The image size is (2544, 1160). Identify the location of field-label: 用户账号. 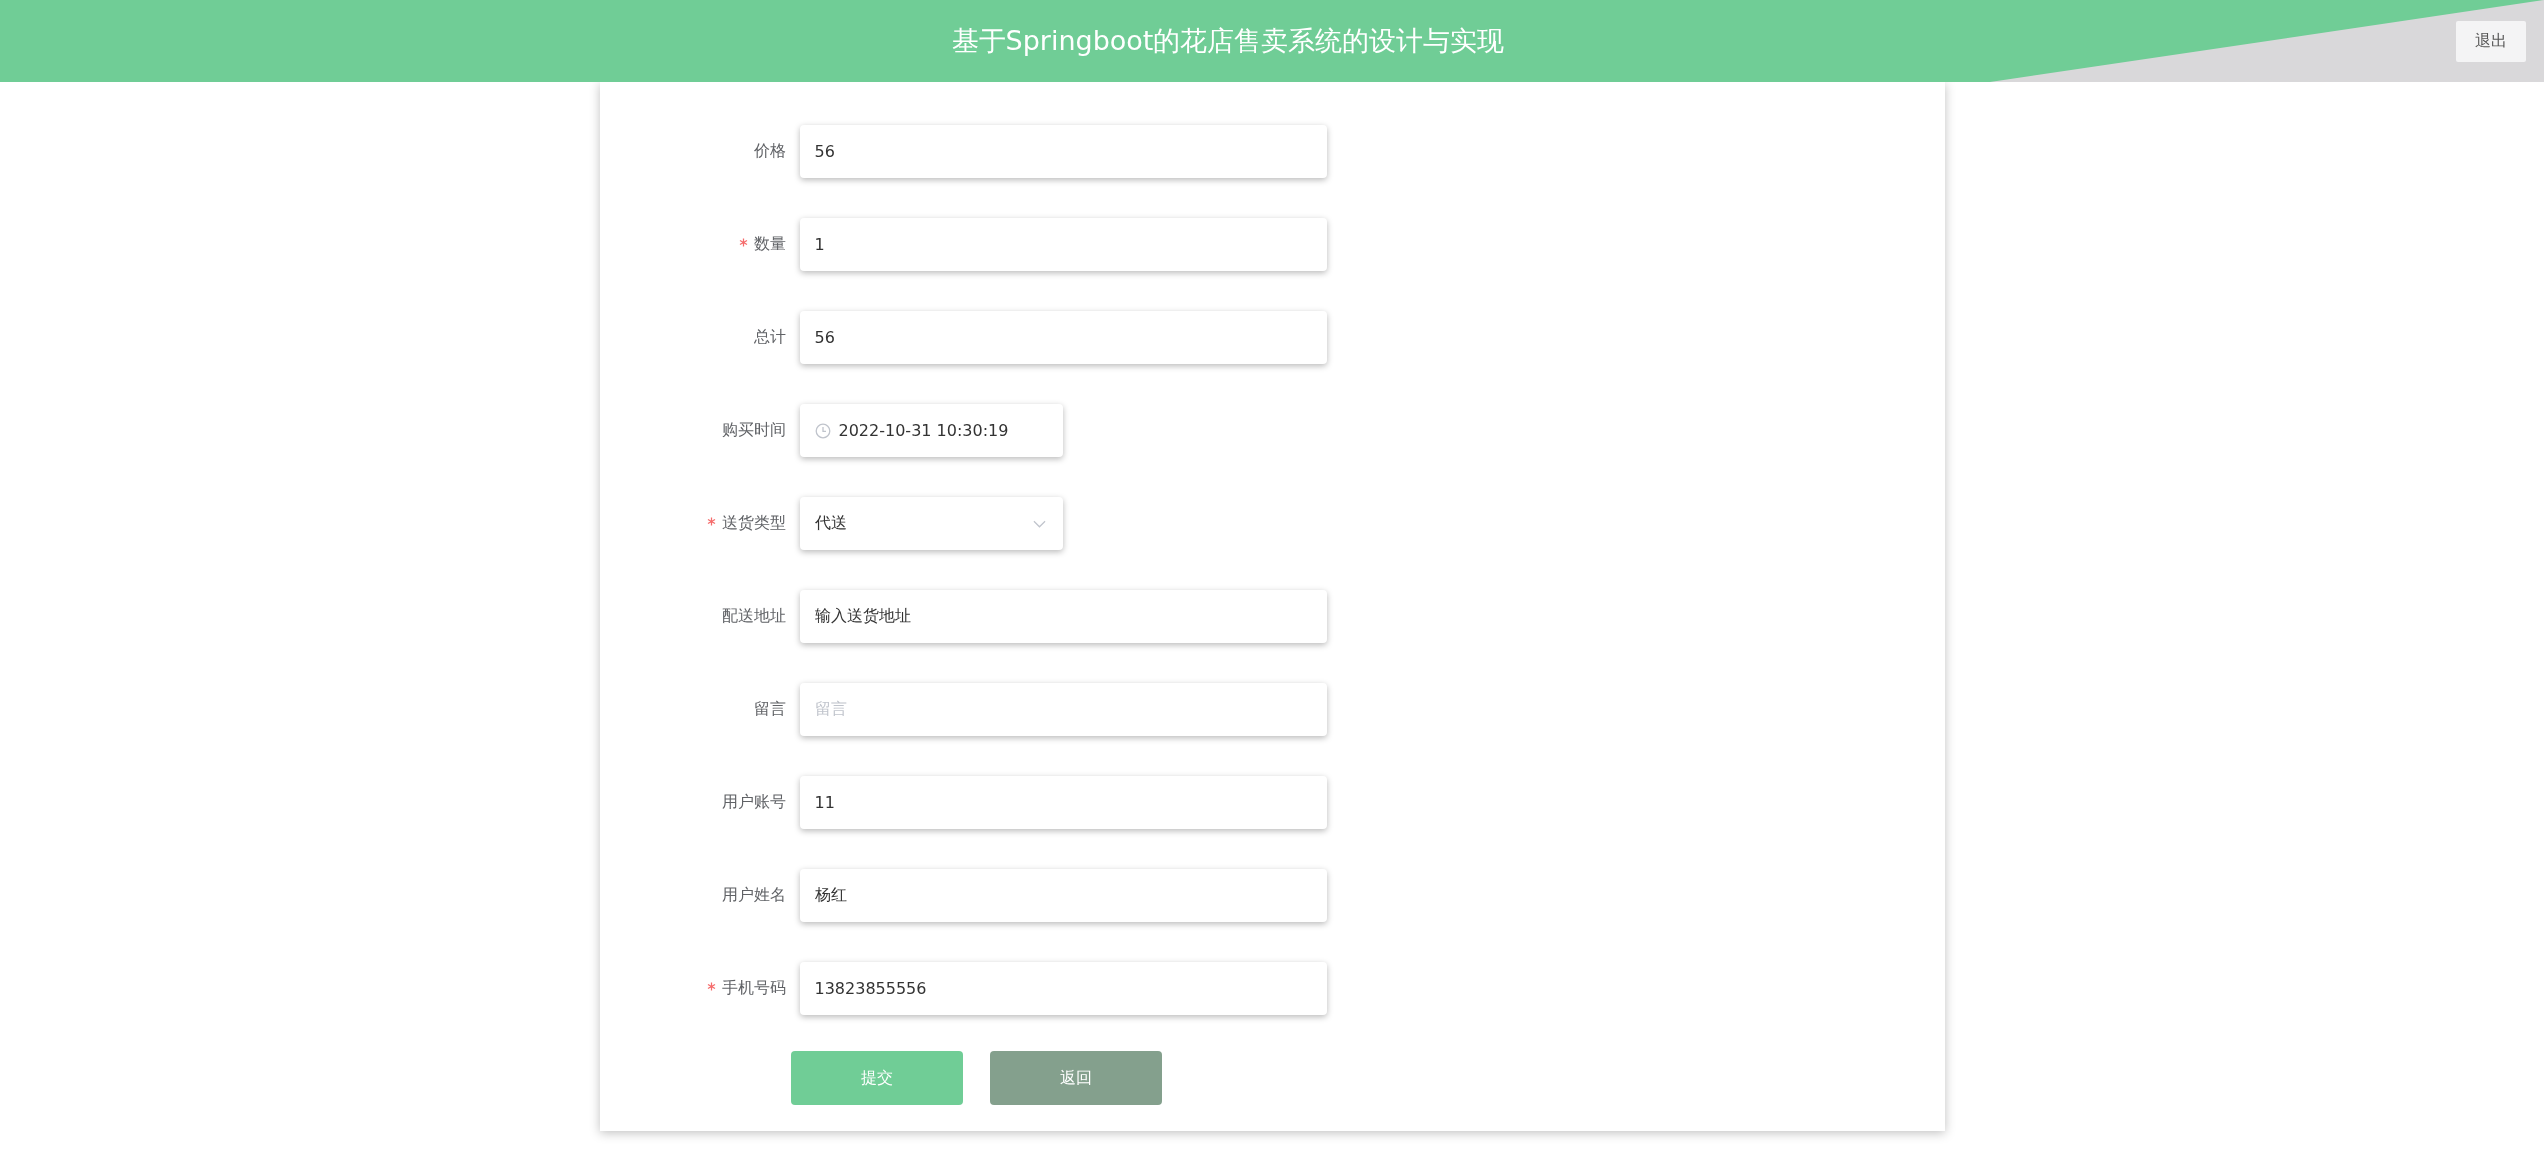
(753, 802).